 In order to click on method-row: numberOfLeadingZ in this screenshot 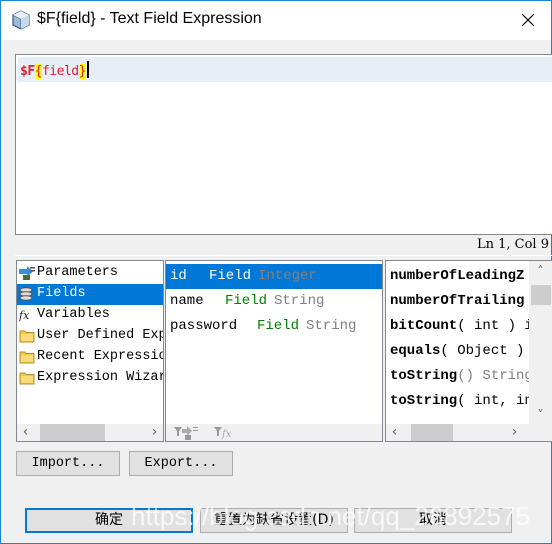, I will do `click(460, 276)`.